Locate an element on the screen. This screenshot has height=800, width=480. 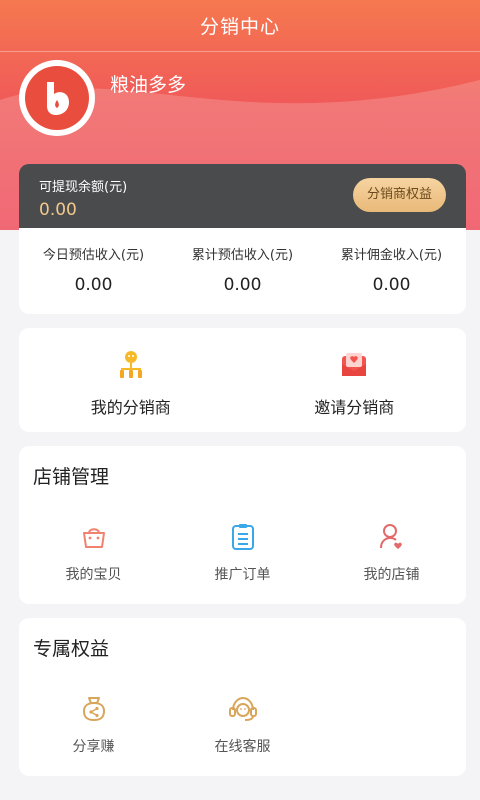
page-title: 分销中心 is located at coordinates (239, 27).